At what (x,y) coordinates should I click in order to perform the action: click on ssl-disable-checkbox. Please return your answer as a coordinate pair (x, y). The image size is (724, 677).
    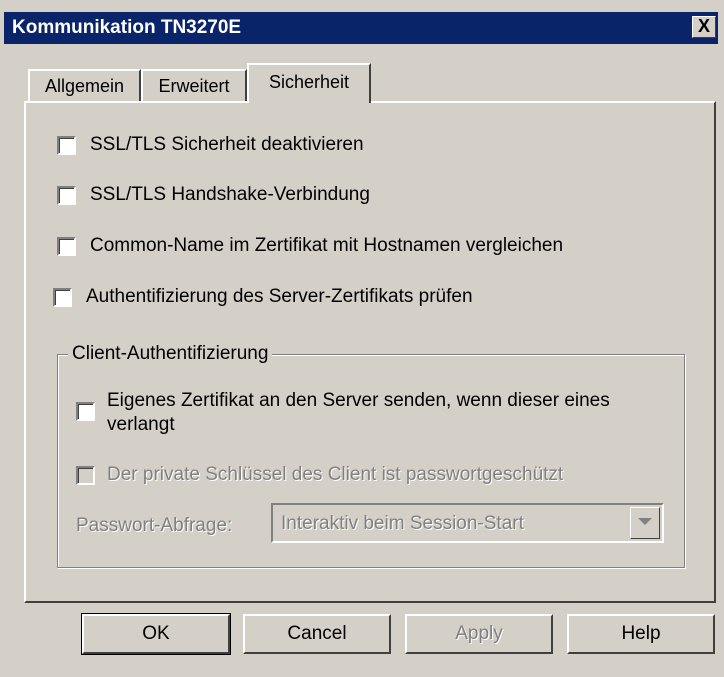
    Looking at the image, I should click on (66, 145).